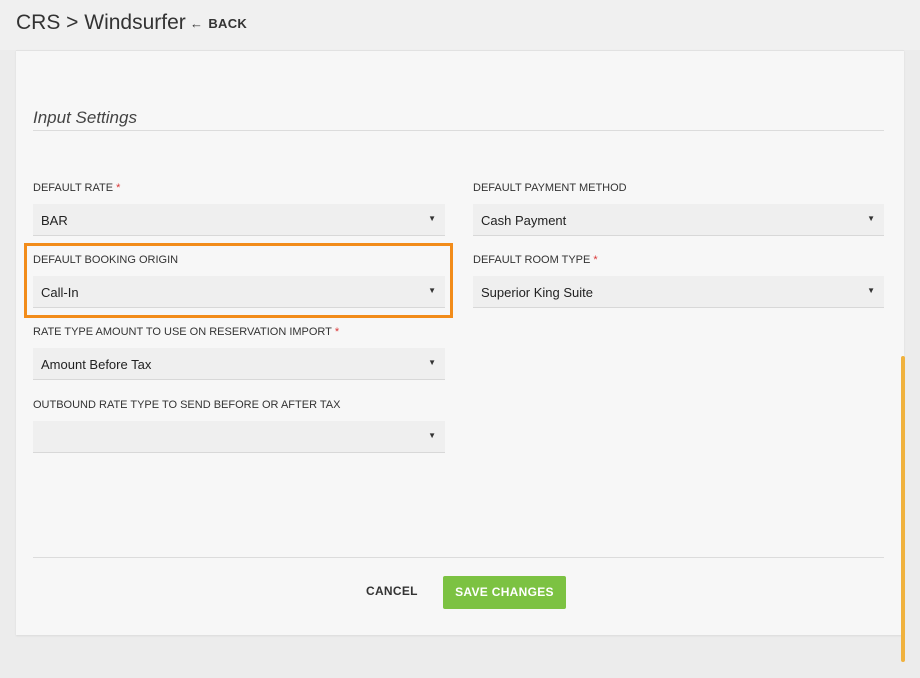 Image resolution: width=920 pixels, height=678 pixels. Describe the element at coordinates (96, 364) in the screenshot. I see `rate-type-amount-value: Amount Before Tax` at that location.